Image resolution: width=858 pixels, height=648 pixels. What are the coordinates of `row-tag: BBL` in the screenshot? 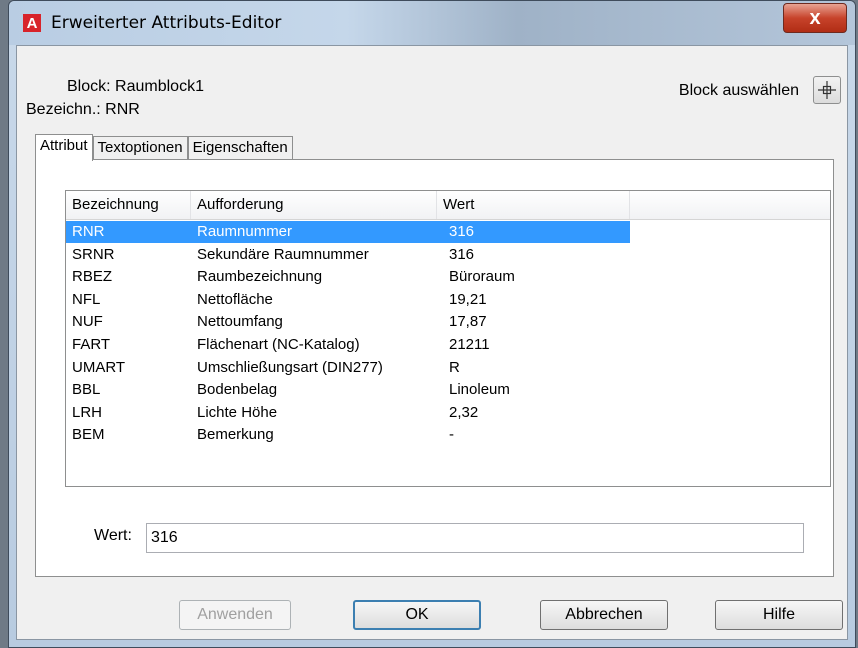 It's located at (86, 390).